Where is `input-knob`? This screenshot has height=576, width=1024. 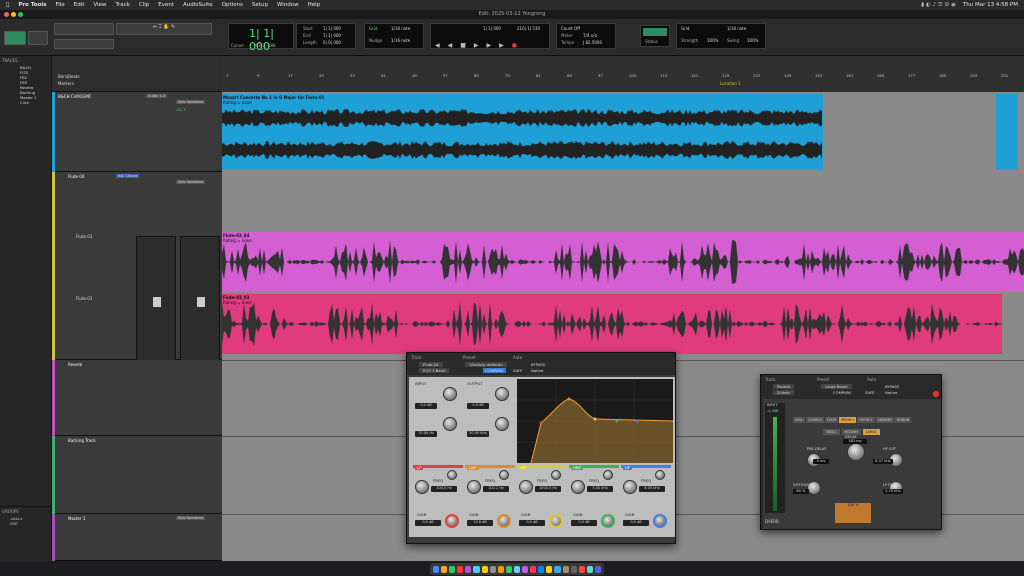 input-knob is located at coordinates (450, 394).